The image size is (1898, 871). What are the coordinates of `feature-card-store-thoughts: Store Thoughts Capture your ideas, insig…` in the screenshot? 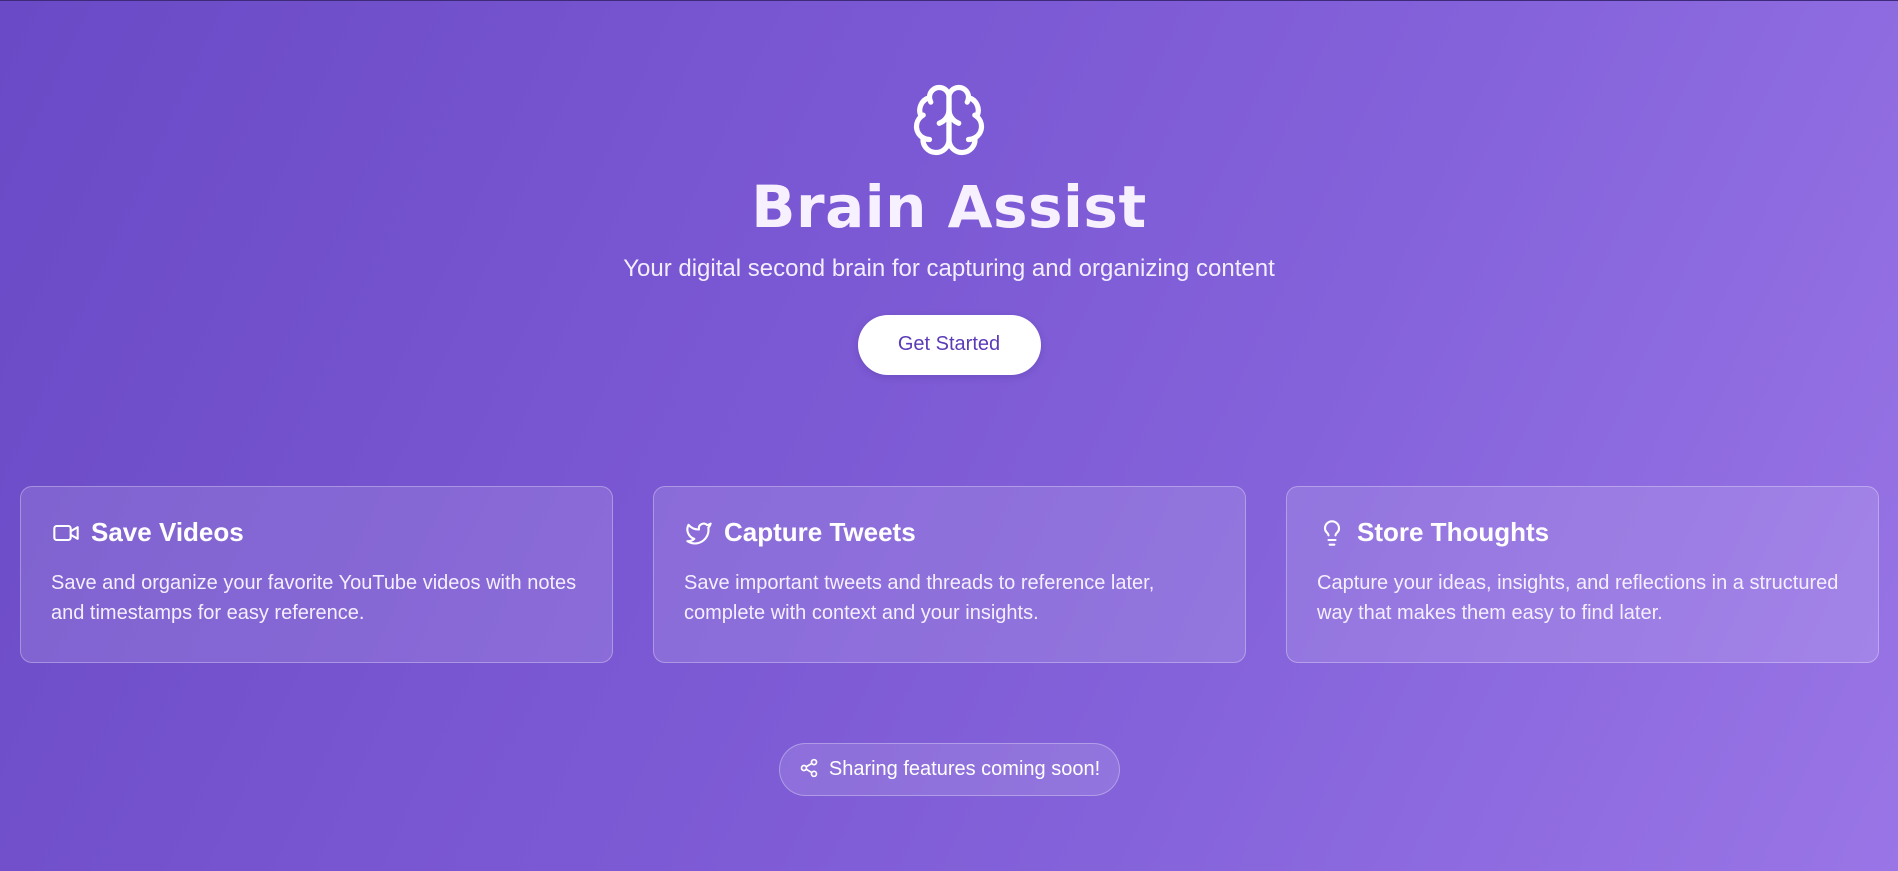 It's located at (1582, 574).